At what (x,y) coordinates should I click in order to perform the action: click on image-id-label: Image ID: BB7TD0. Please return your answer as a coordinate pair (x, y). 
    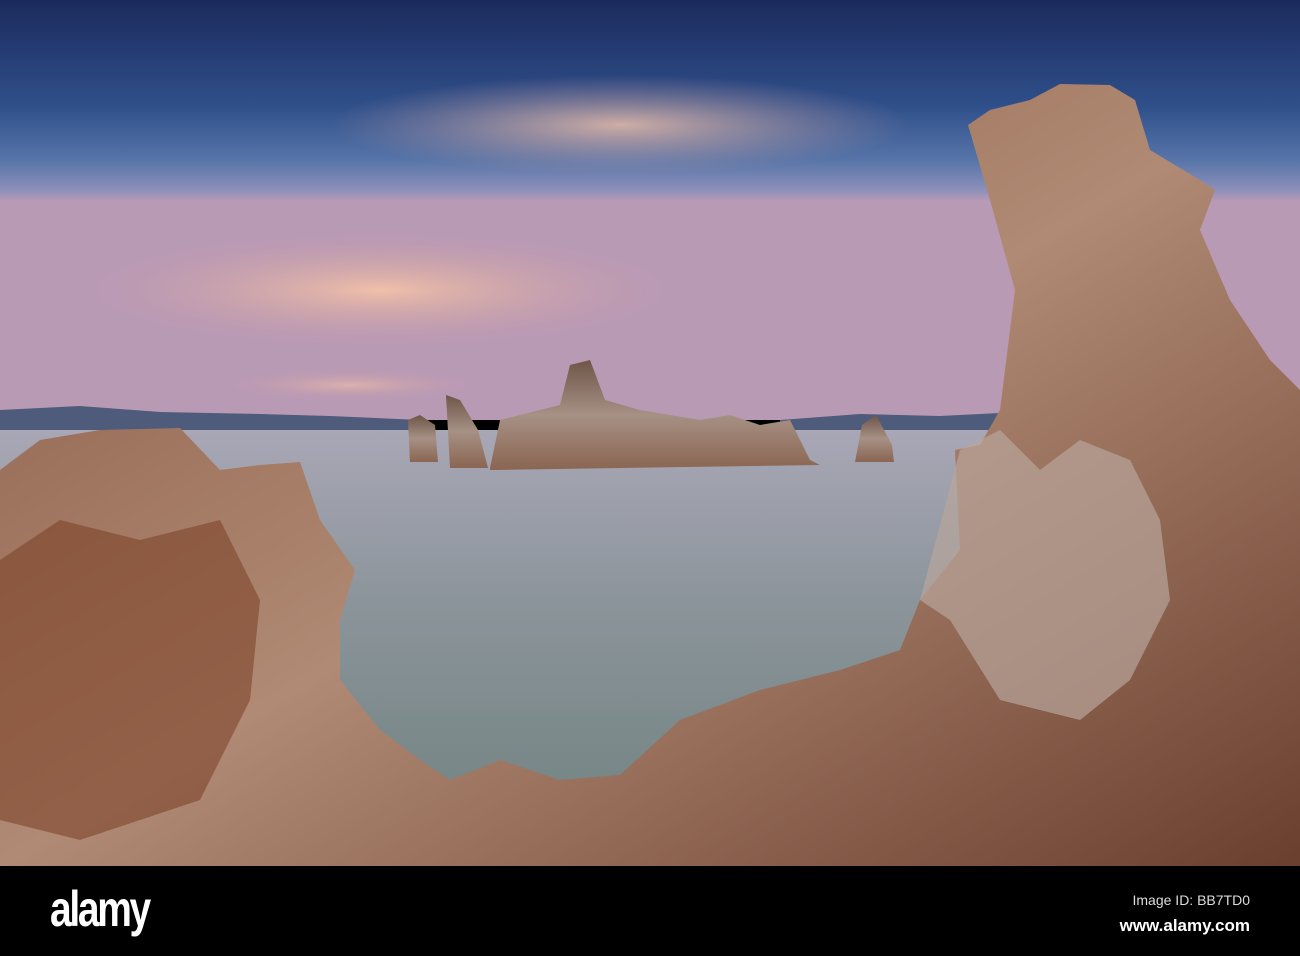
    Looking at the image, I should click on (1191, 900).